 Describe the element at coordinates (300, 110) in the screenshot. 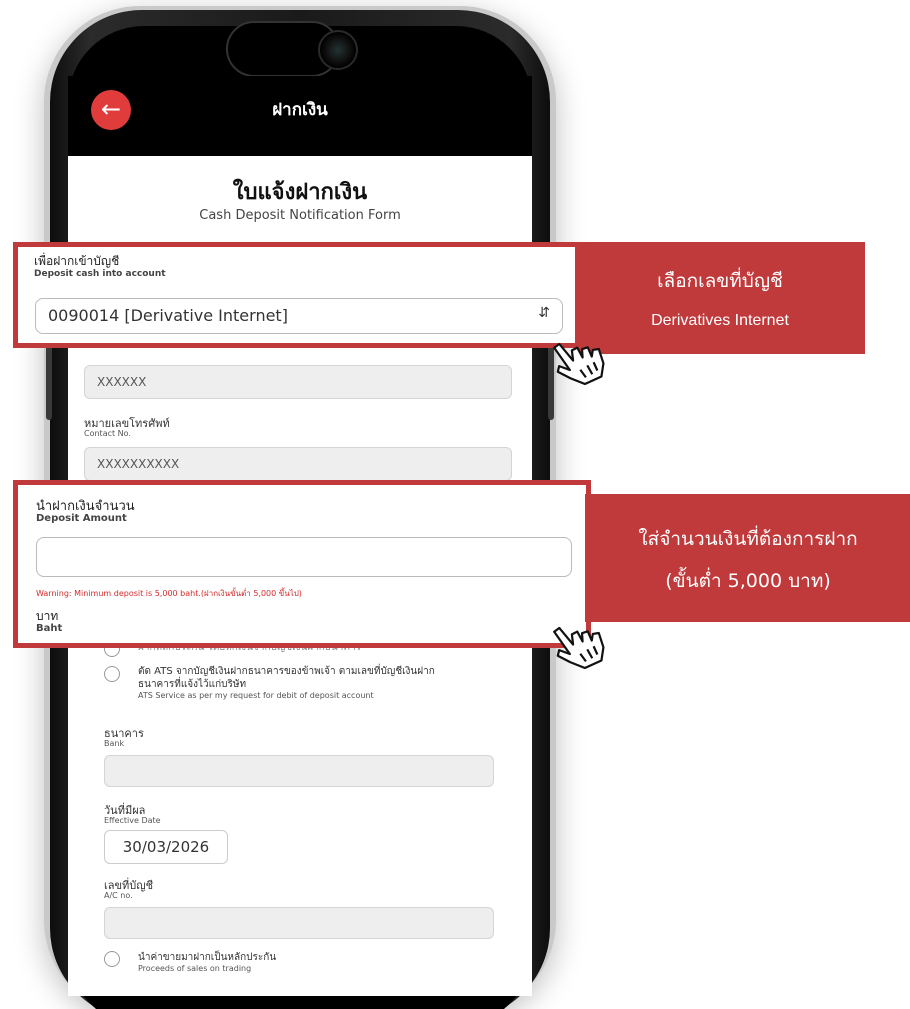

I see `page-title: ฝากเงิน` at that location.